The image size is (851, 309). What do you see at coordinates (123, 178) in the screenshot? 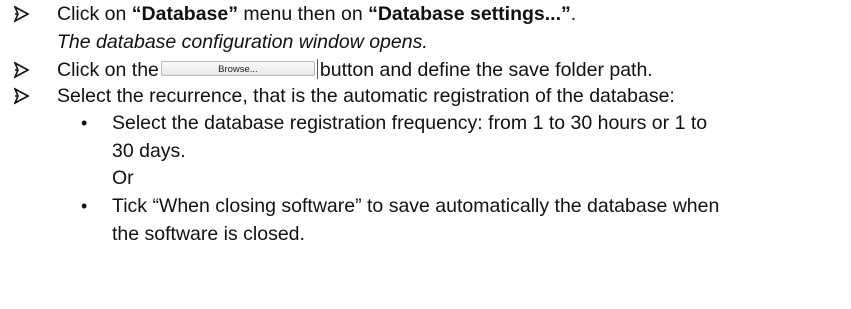
I see `sub-item-1-or: Or` at bounding box center [123, 178].